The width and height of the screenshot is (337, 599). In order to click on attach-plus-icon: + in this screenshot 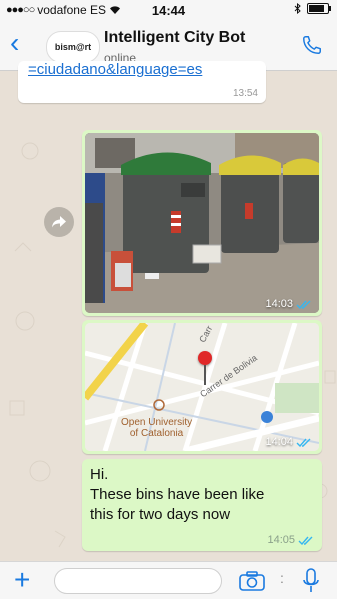, I will do `click(22, 580)`.